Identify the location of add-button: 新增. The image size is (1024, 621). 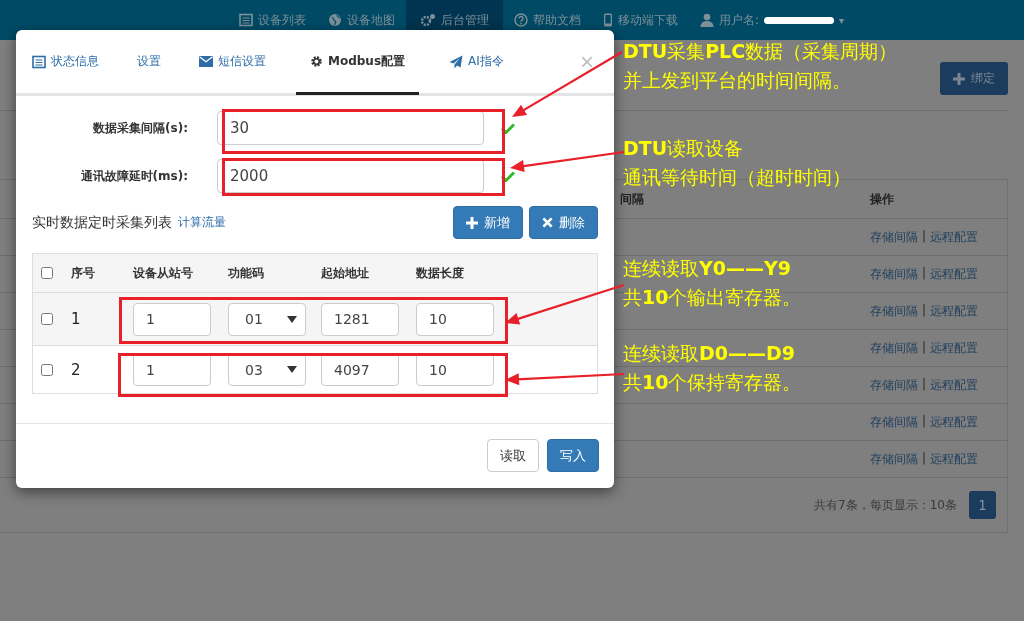
(488, 222).